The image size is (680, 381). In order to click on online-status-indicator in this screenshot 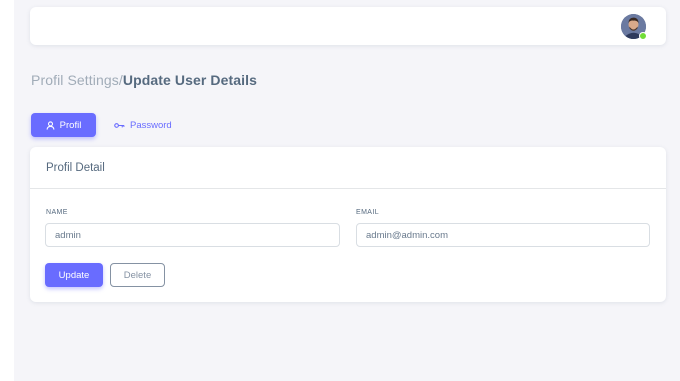, I will do `click(643, 36)`.